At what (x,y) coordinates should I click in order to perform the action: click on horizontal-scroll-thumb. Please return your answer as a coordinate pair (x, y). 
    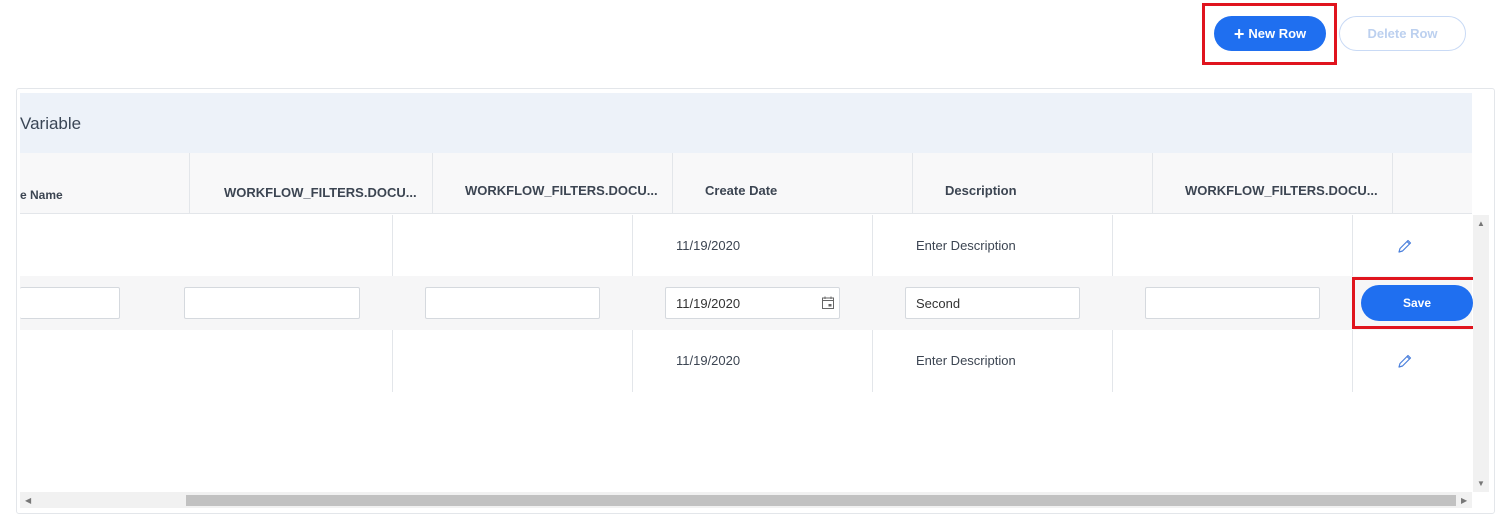
    Looking at the image, I should click on (821, 500).